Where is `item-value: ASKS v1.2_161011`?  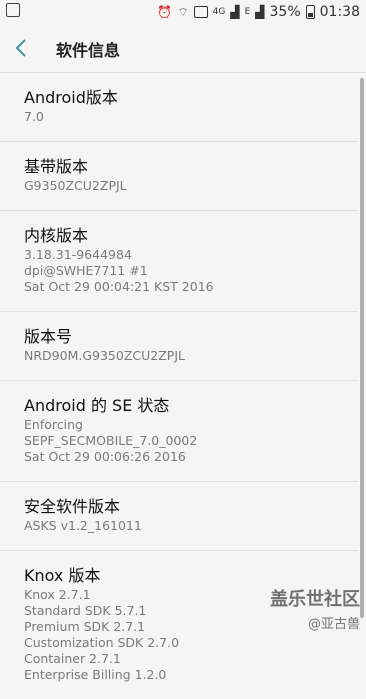
item-value: ASKS v1.2_161011 is located at coordinates (83, 525).